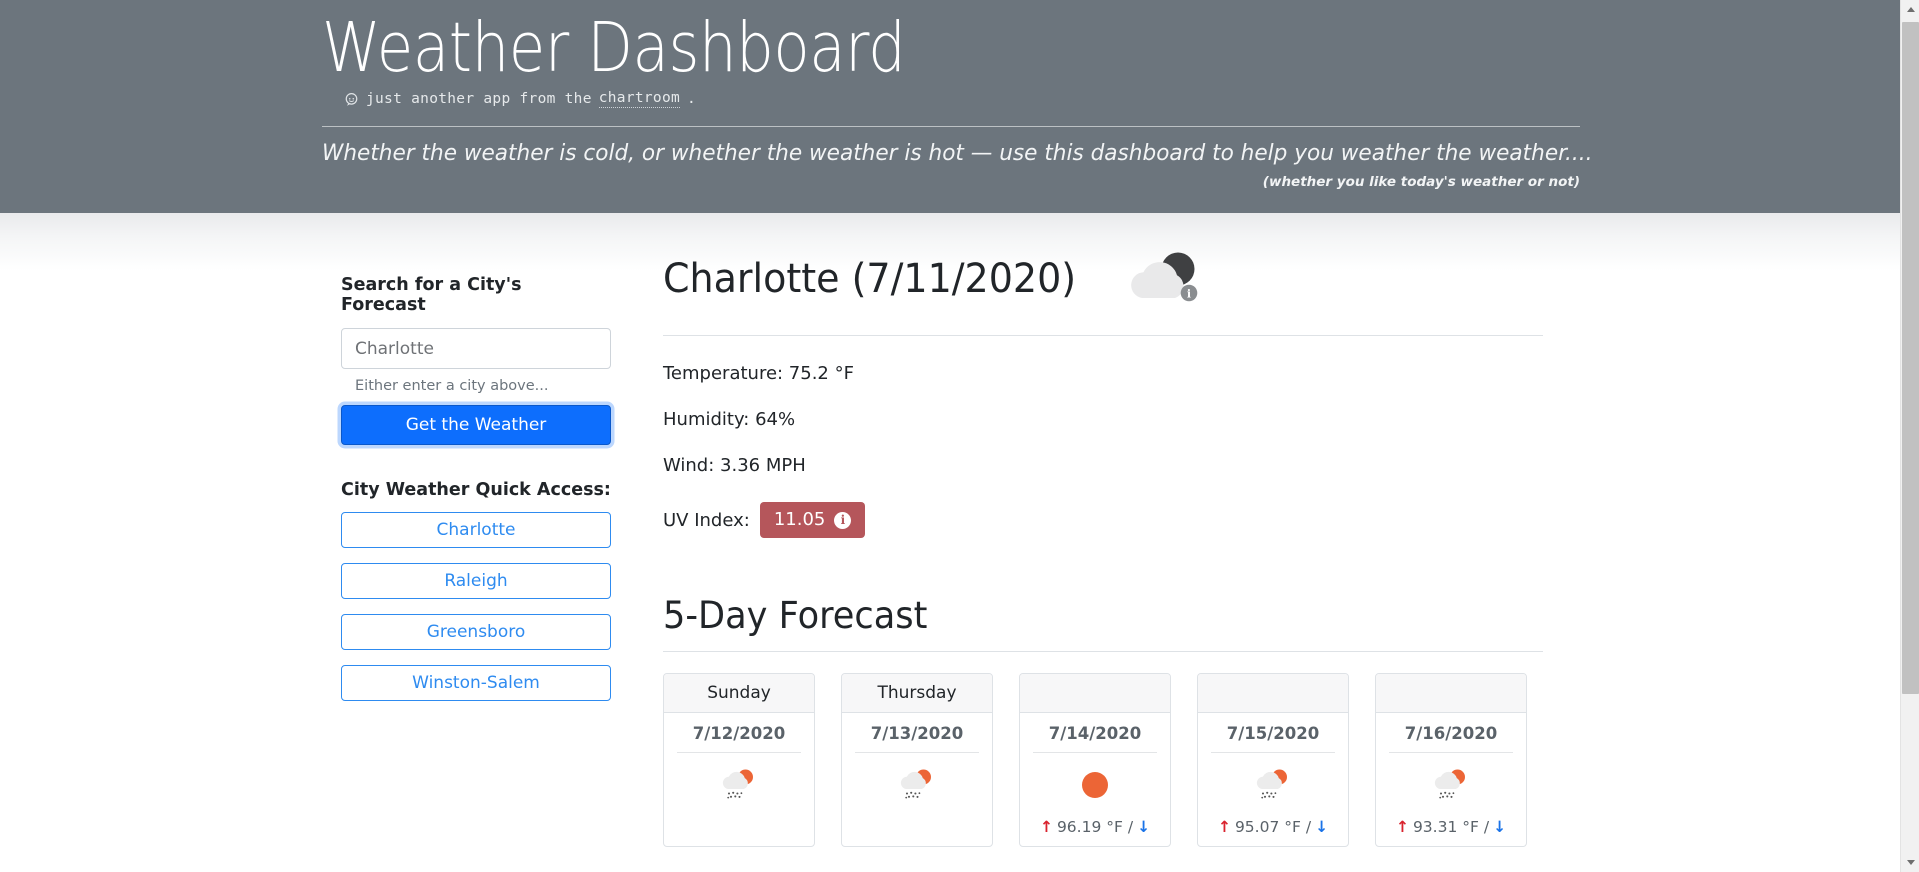  I want to click on forecast-temp-text: 95.07 °F /, so click(1273, 827).